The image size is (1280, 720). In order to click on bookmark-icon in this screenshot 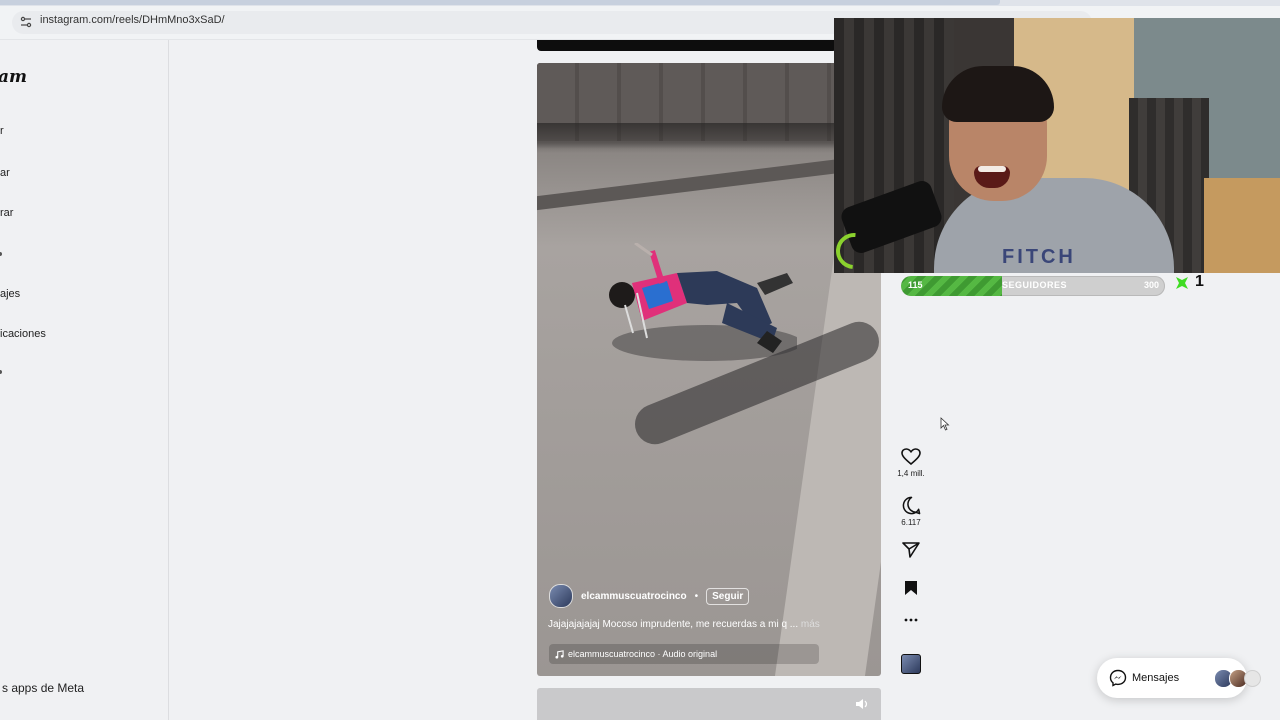, I will do `click(911, 588)`.